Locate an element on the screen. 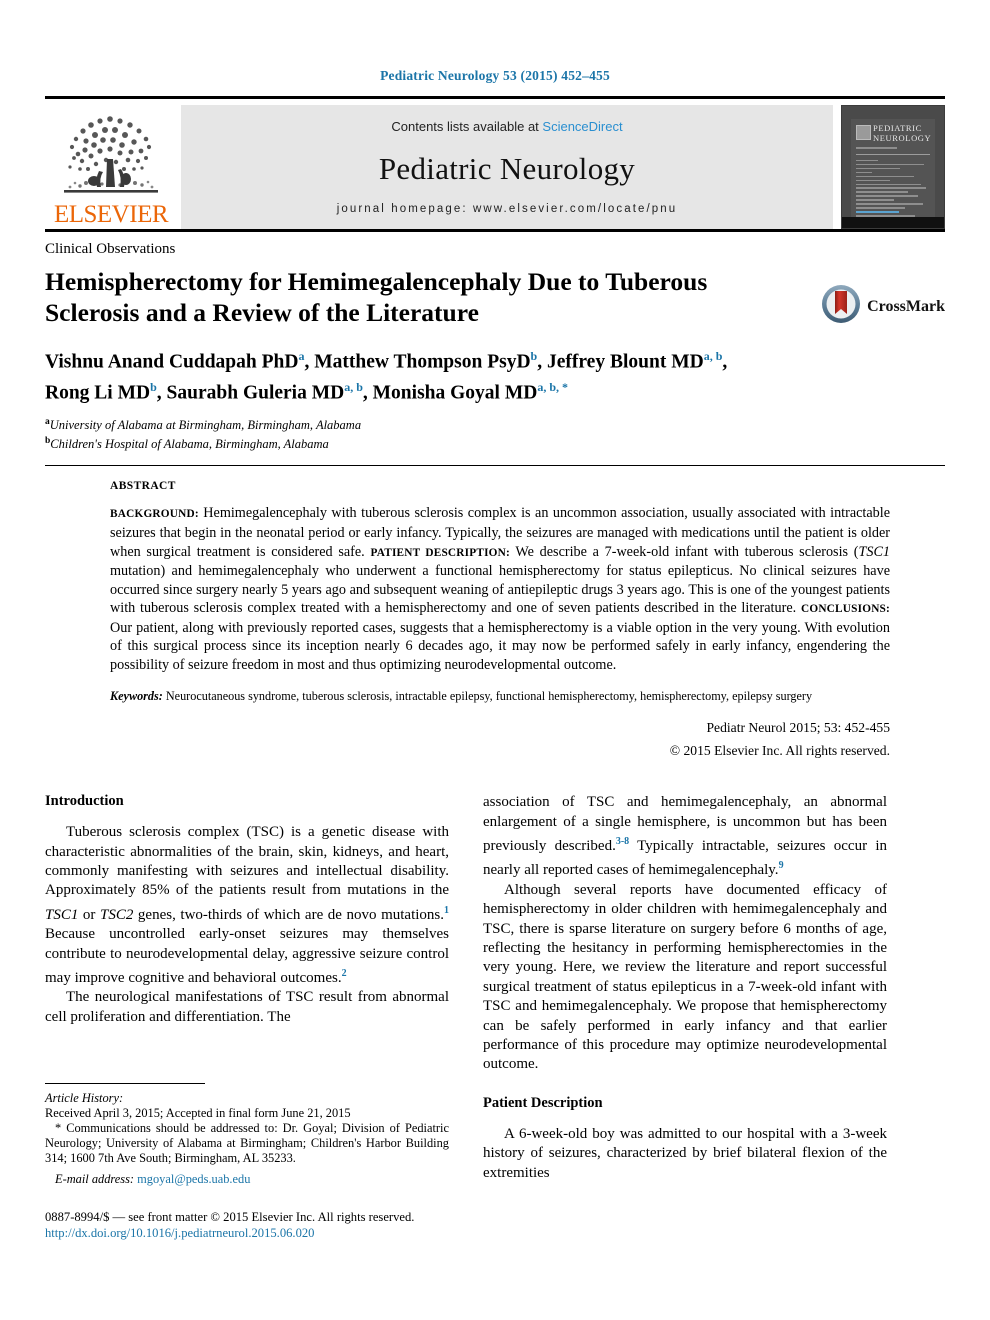 This screenshot has width=990, height=1320. author-6-affil: a, b, * is located at coordinates (552, 387).